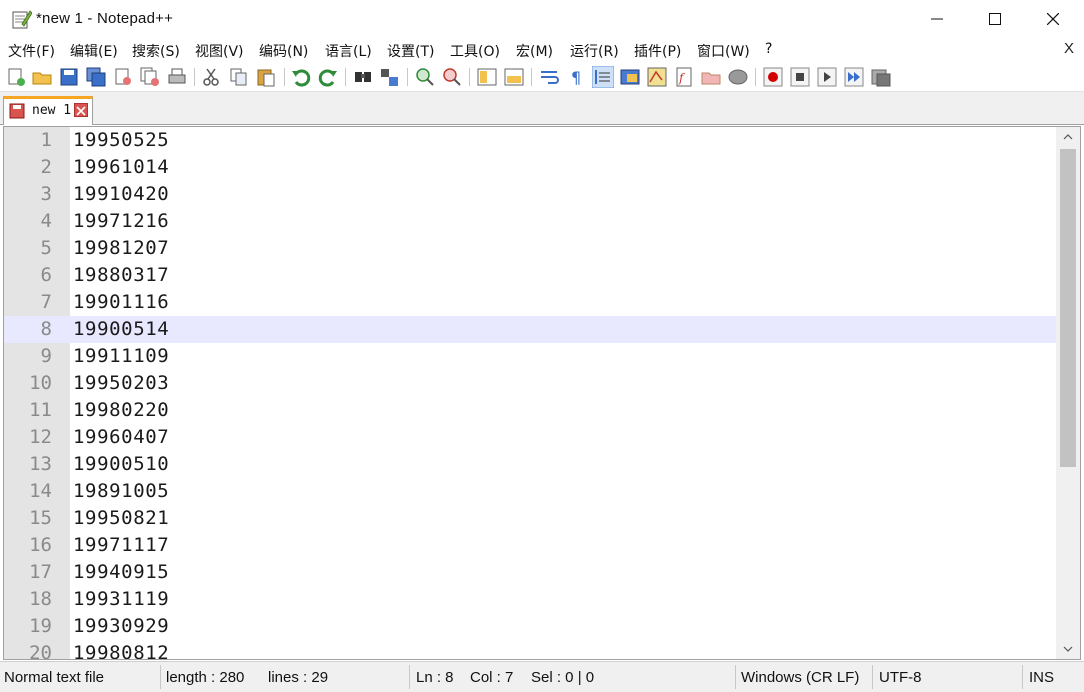  What do you see at coordinates (156, 51) in the screenshot?
I see `menu-search: 搜索(S)` at bounding box center [156, 51].